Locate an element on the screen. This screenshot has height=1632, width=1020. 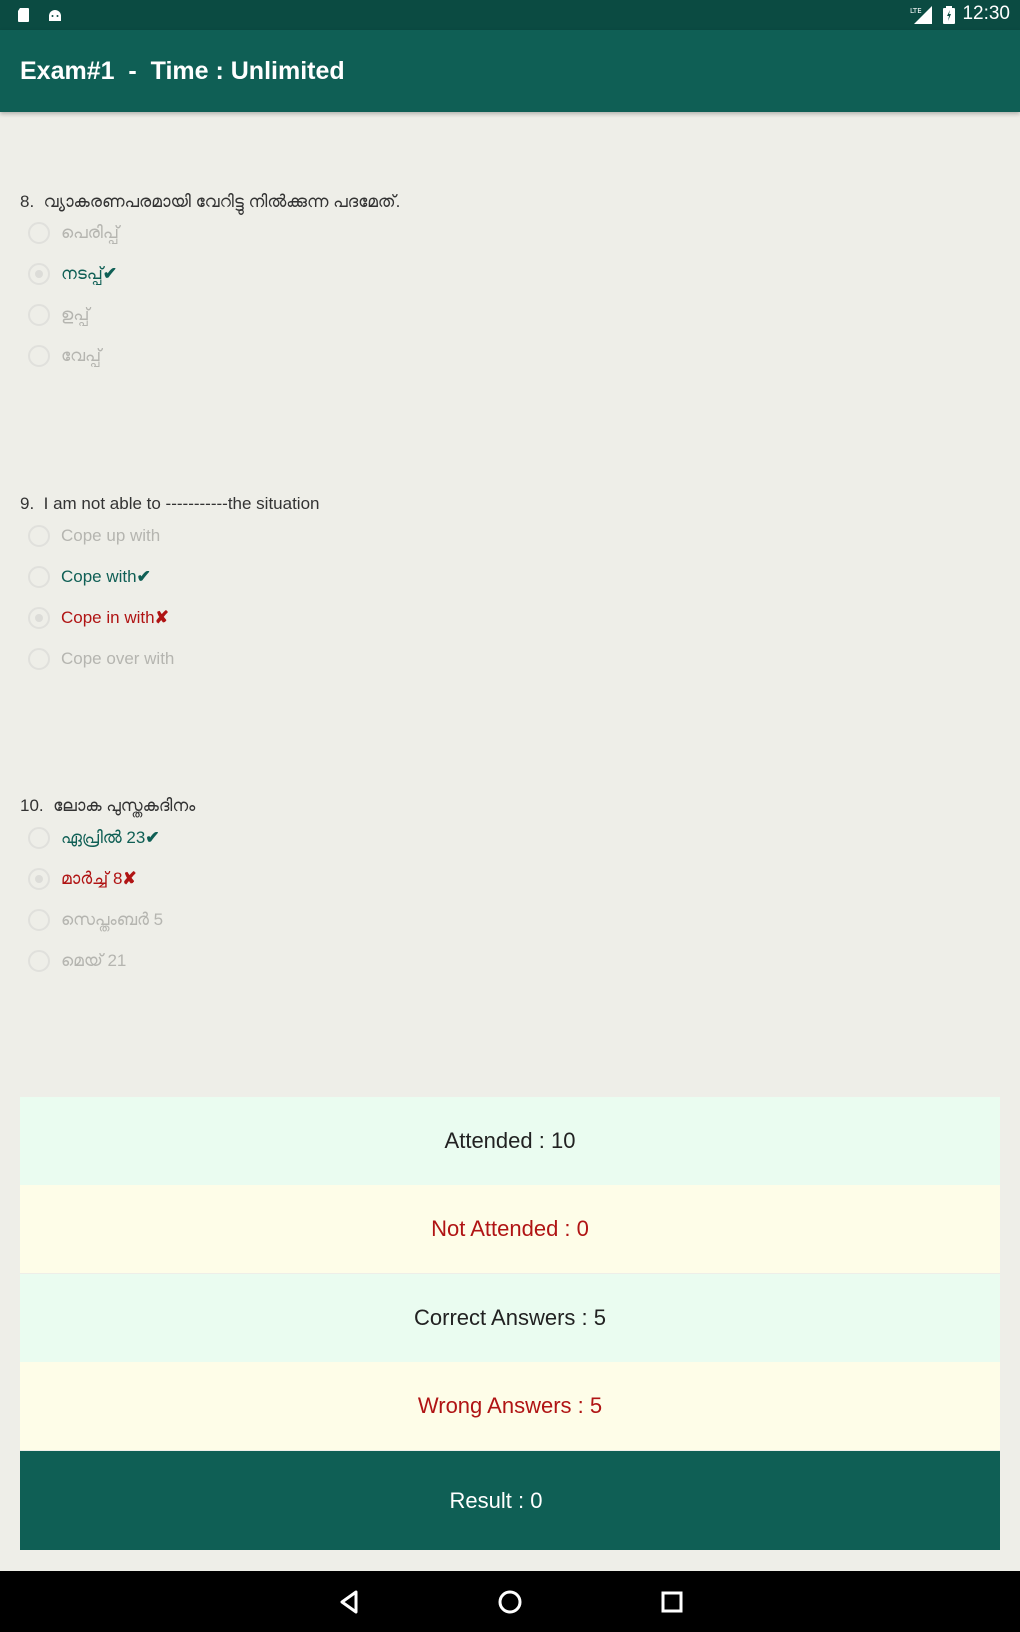
svg-text: LTE is located at coordinates (916, 11).